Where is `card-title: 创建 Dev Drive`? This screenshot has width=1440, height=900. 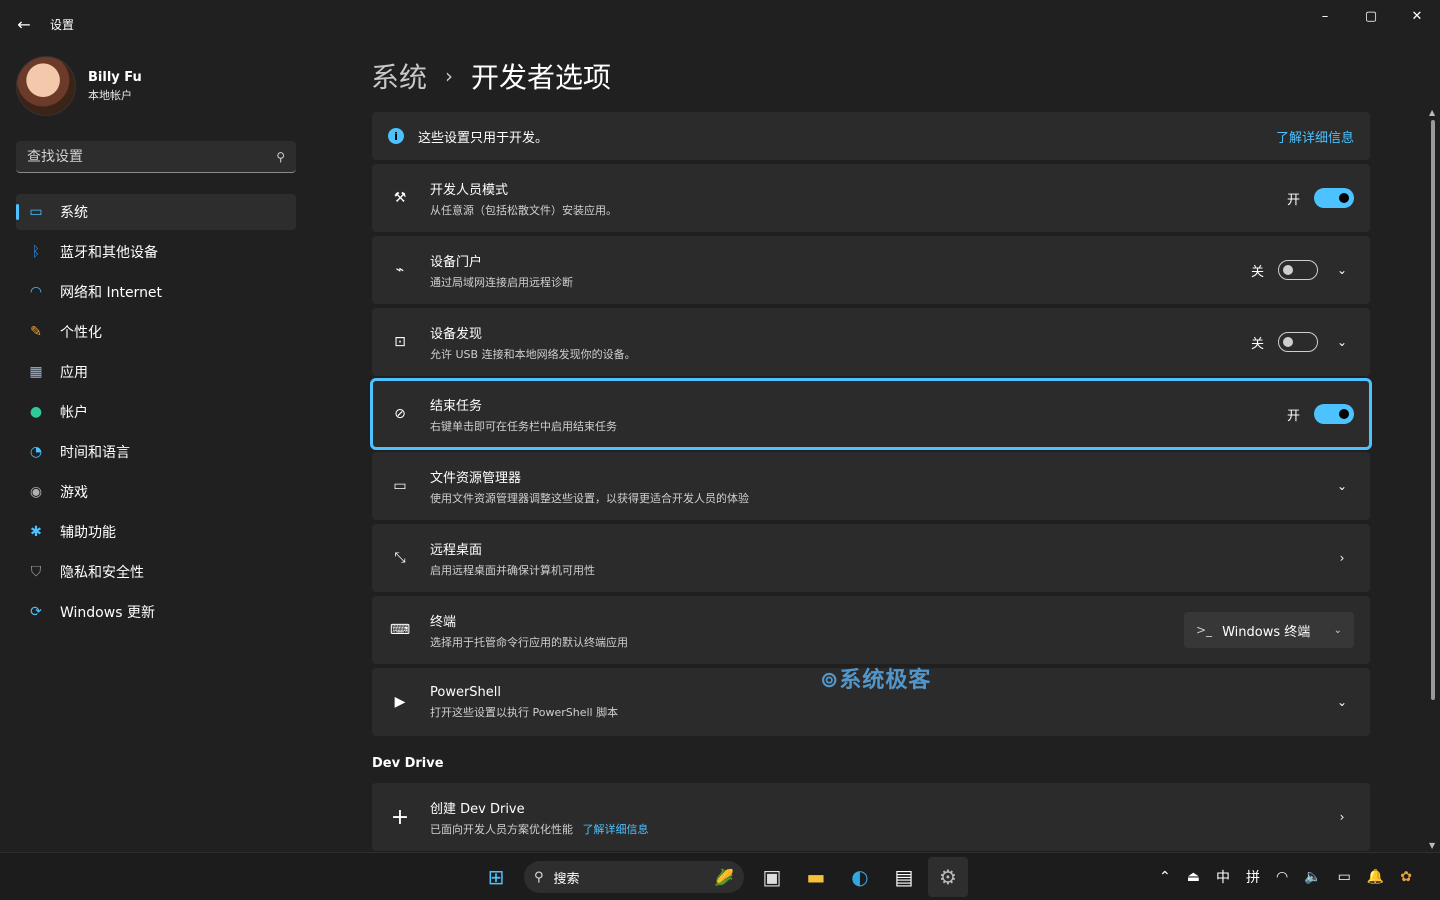 card-title: 创建 Dev Drive is located at coordinates (477, 809).